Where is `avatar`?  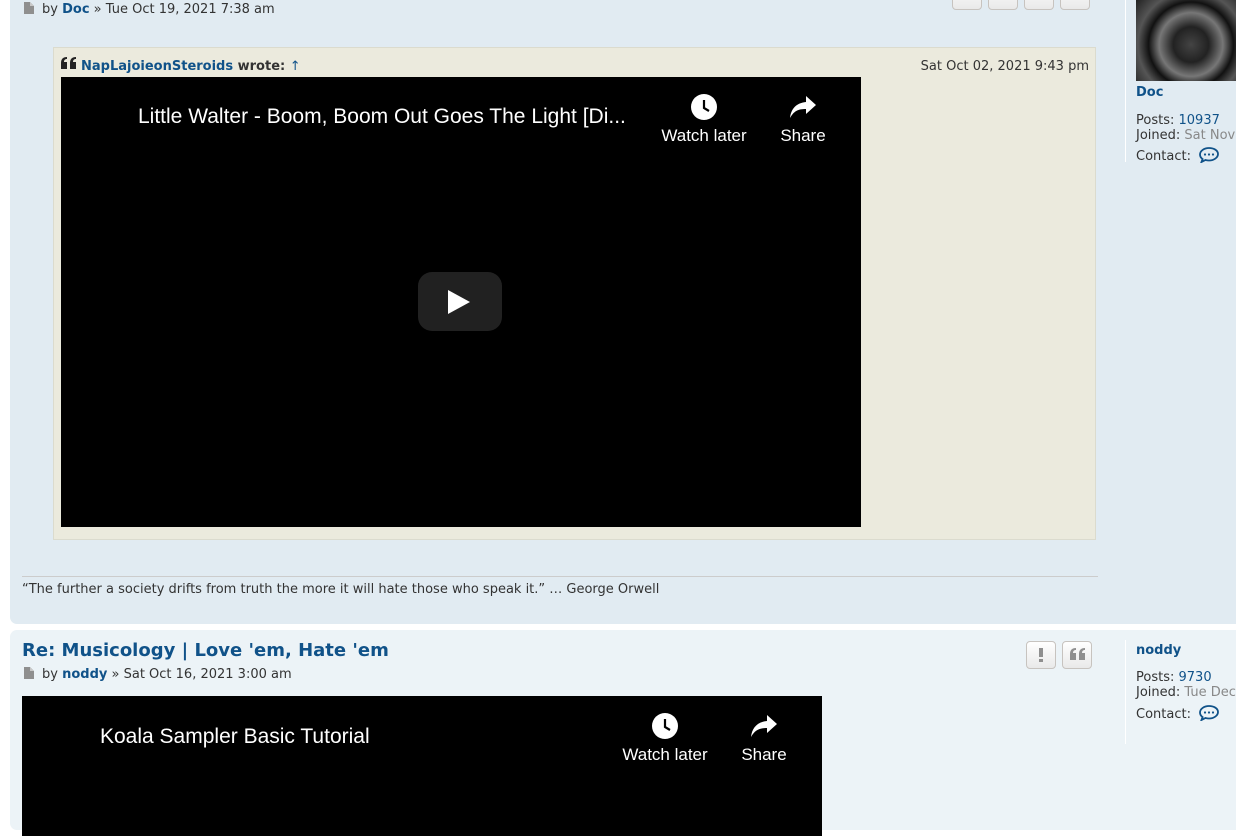 avatar is located at coordinates (1186, 40).